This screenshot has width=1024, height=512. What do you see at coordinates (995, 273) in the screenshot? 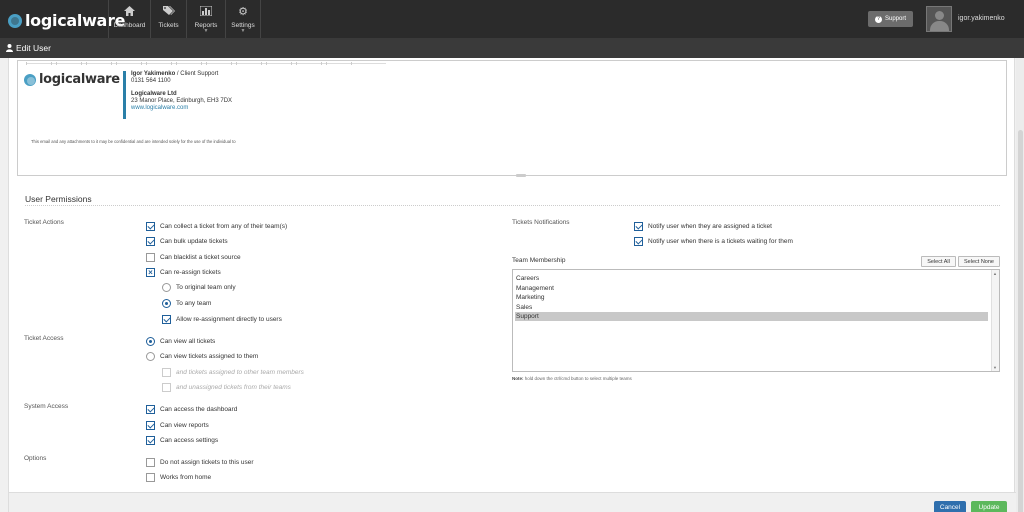
I see `scroll-up-icon: ▲` at bounding box center [995, 273].